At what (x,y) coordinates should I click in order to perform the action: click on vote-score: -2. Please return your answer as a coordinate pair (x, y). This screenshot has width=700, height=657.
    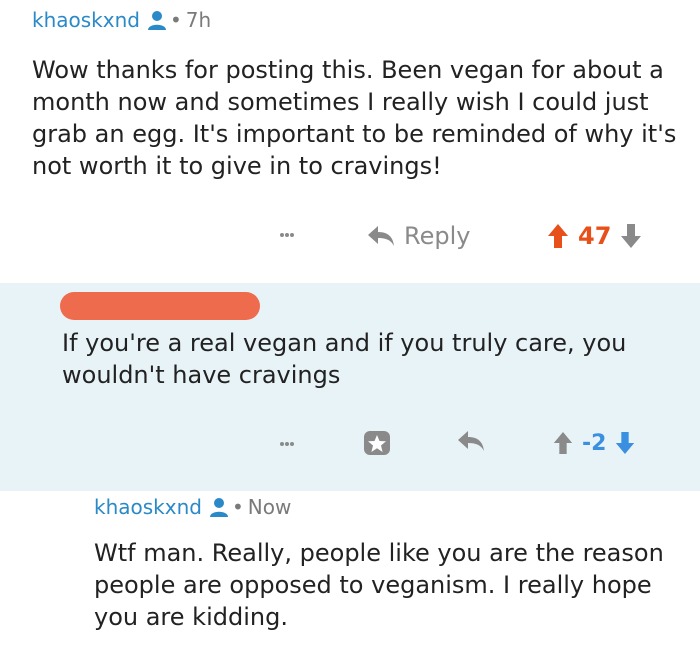
    Looking at the image, I should click on (594, 443).